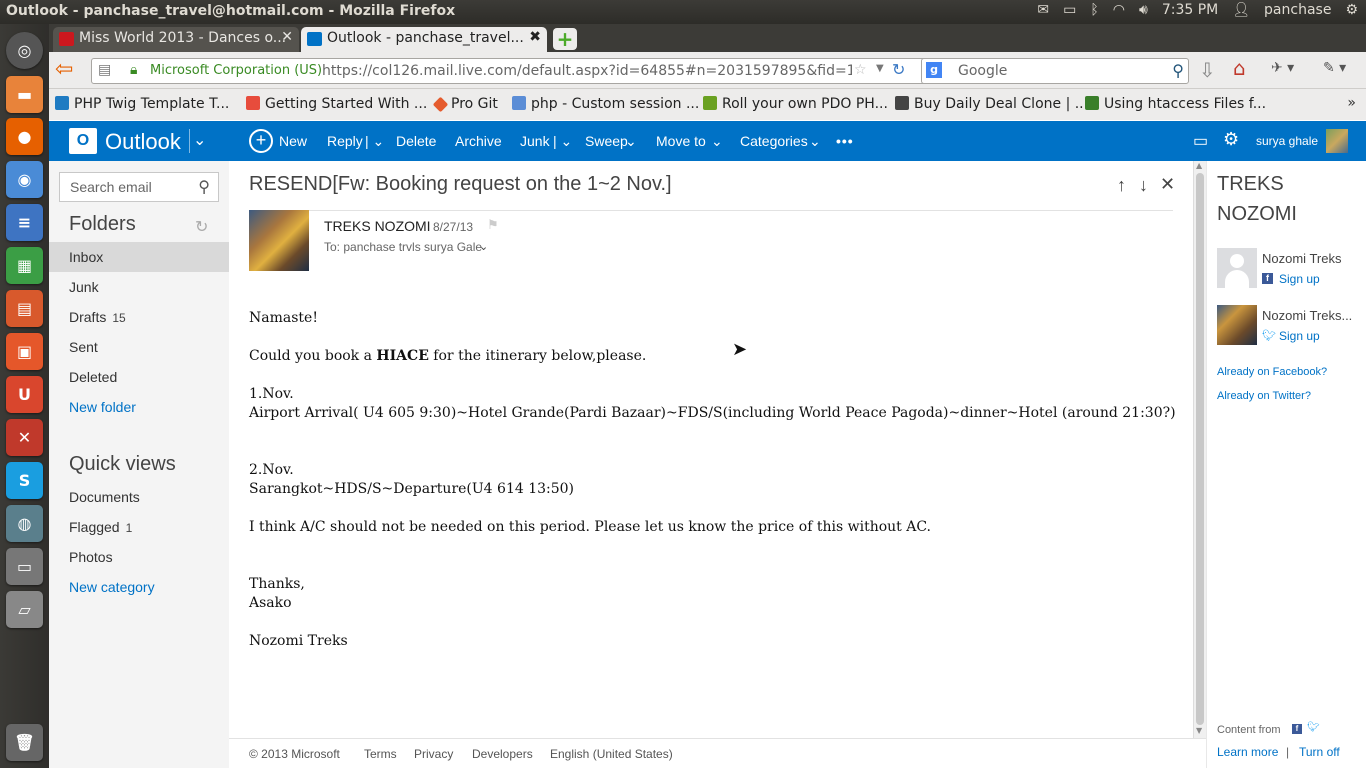 This screenshot has width=1366, height=768. Describe the element at coordinates (717, 141) in the screenshot. I see `move-to-chevron-icon: ⌄` at that location.